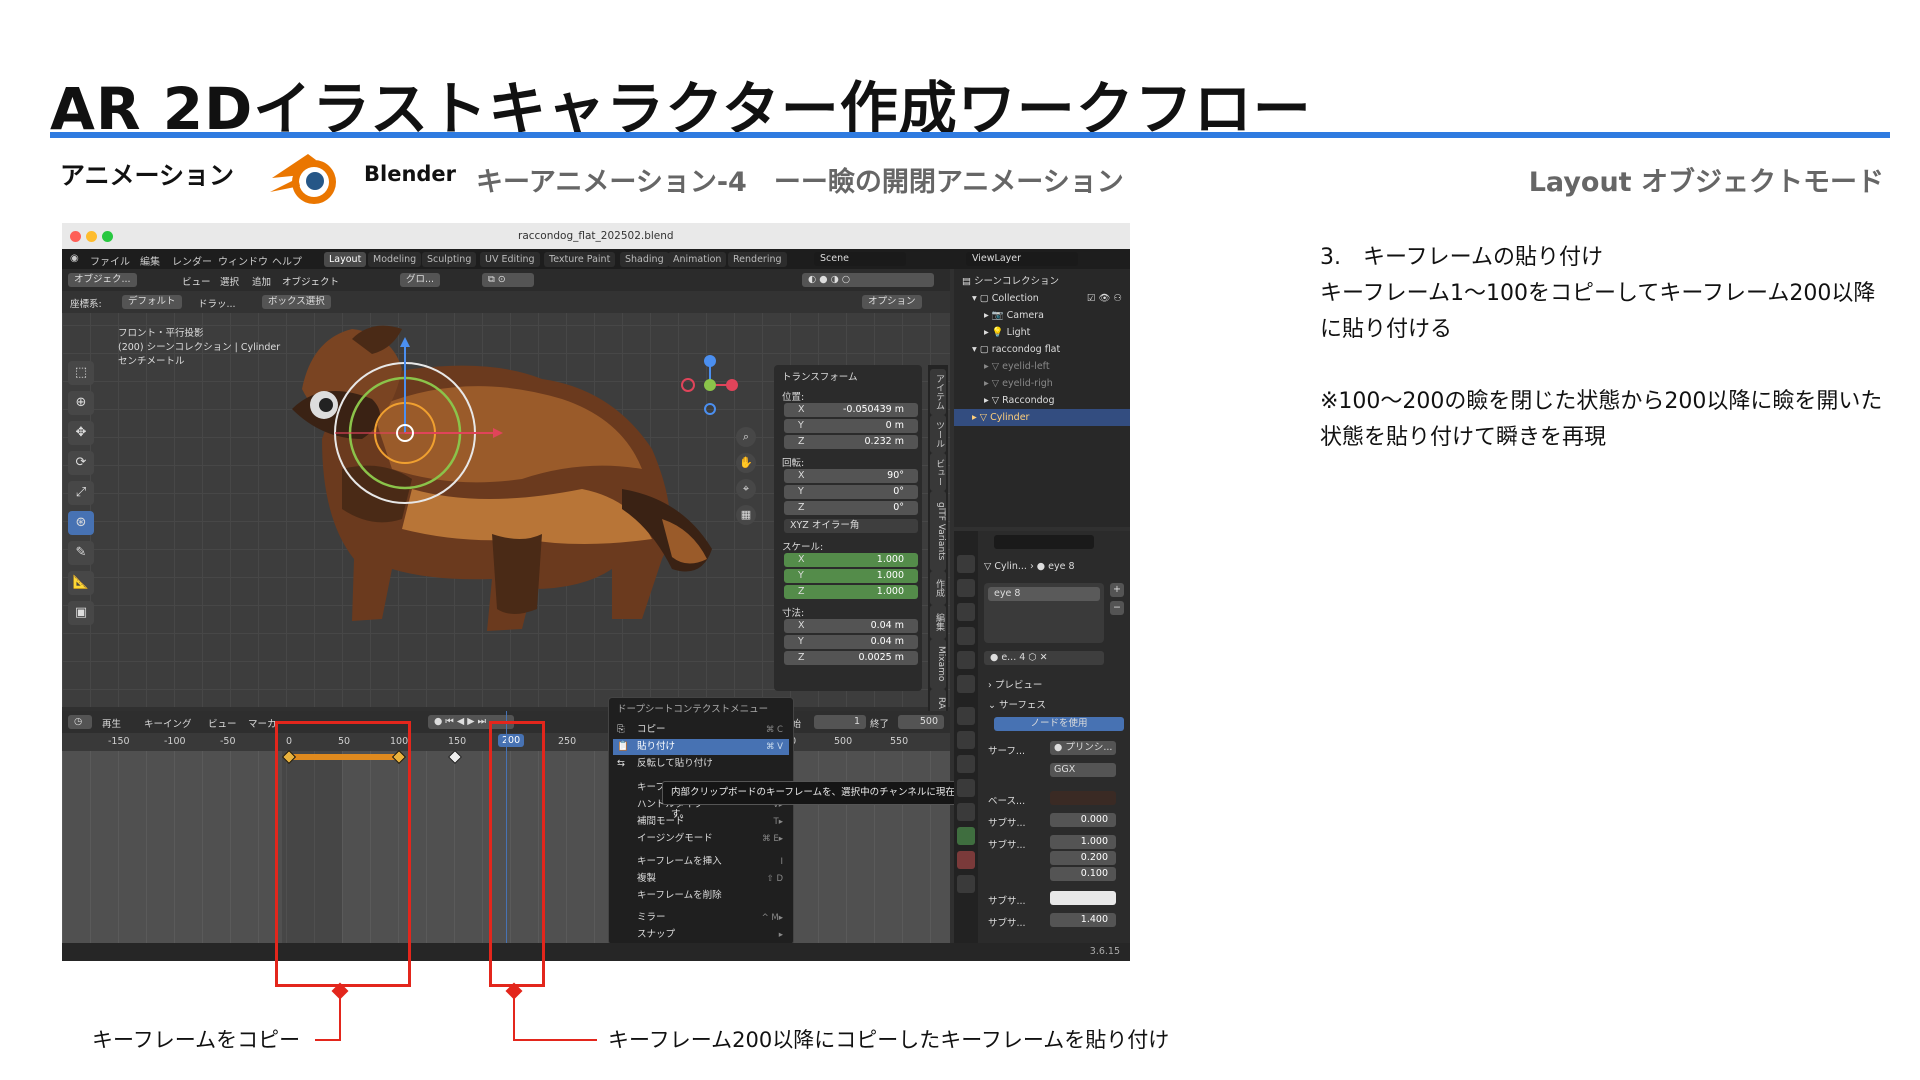  I want to click on material-props-icon, so click(966, 860).